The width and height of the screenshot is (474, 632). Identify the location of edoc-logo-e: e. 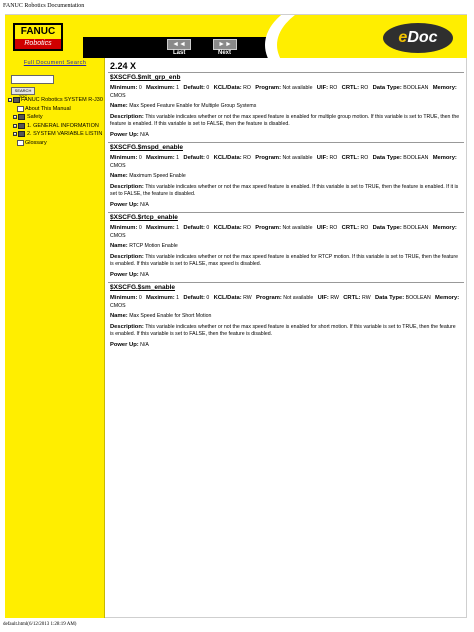
(403, 37).